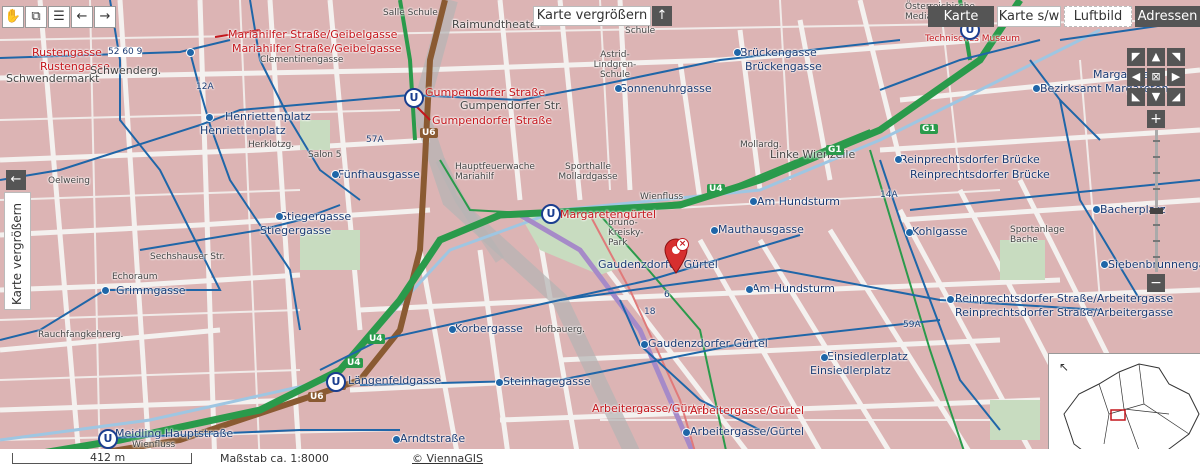 This screenshot has width=1200, height=469. What do you see at coordinates (375, 140) in the screenshot?
I see `line-tag-57a: 57A` at bounding box center [375, 140].